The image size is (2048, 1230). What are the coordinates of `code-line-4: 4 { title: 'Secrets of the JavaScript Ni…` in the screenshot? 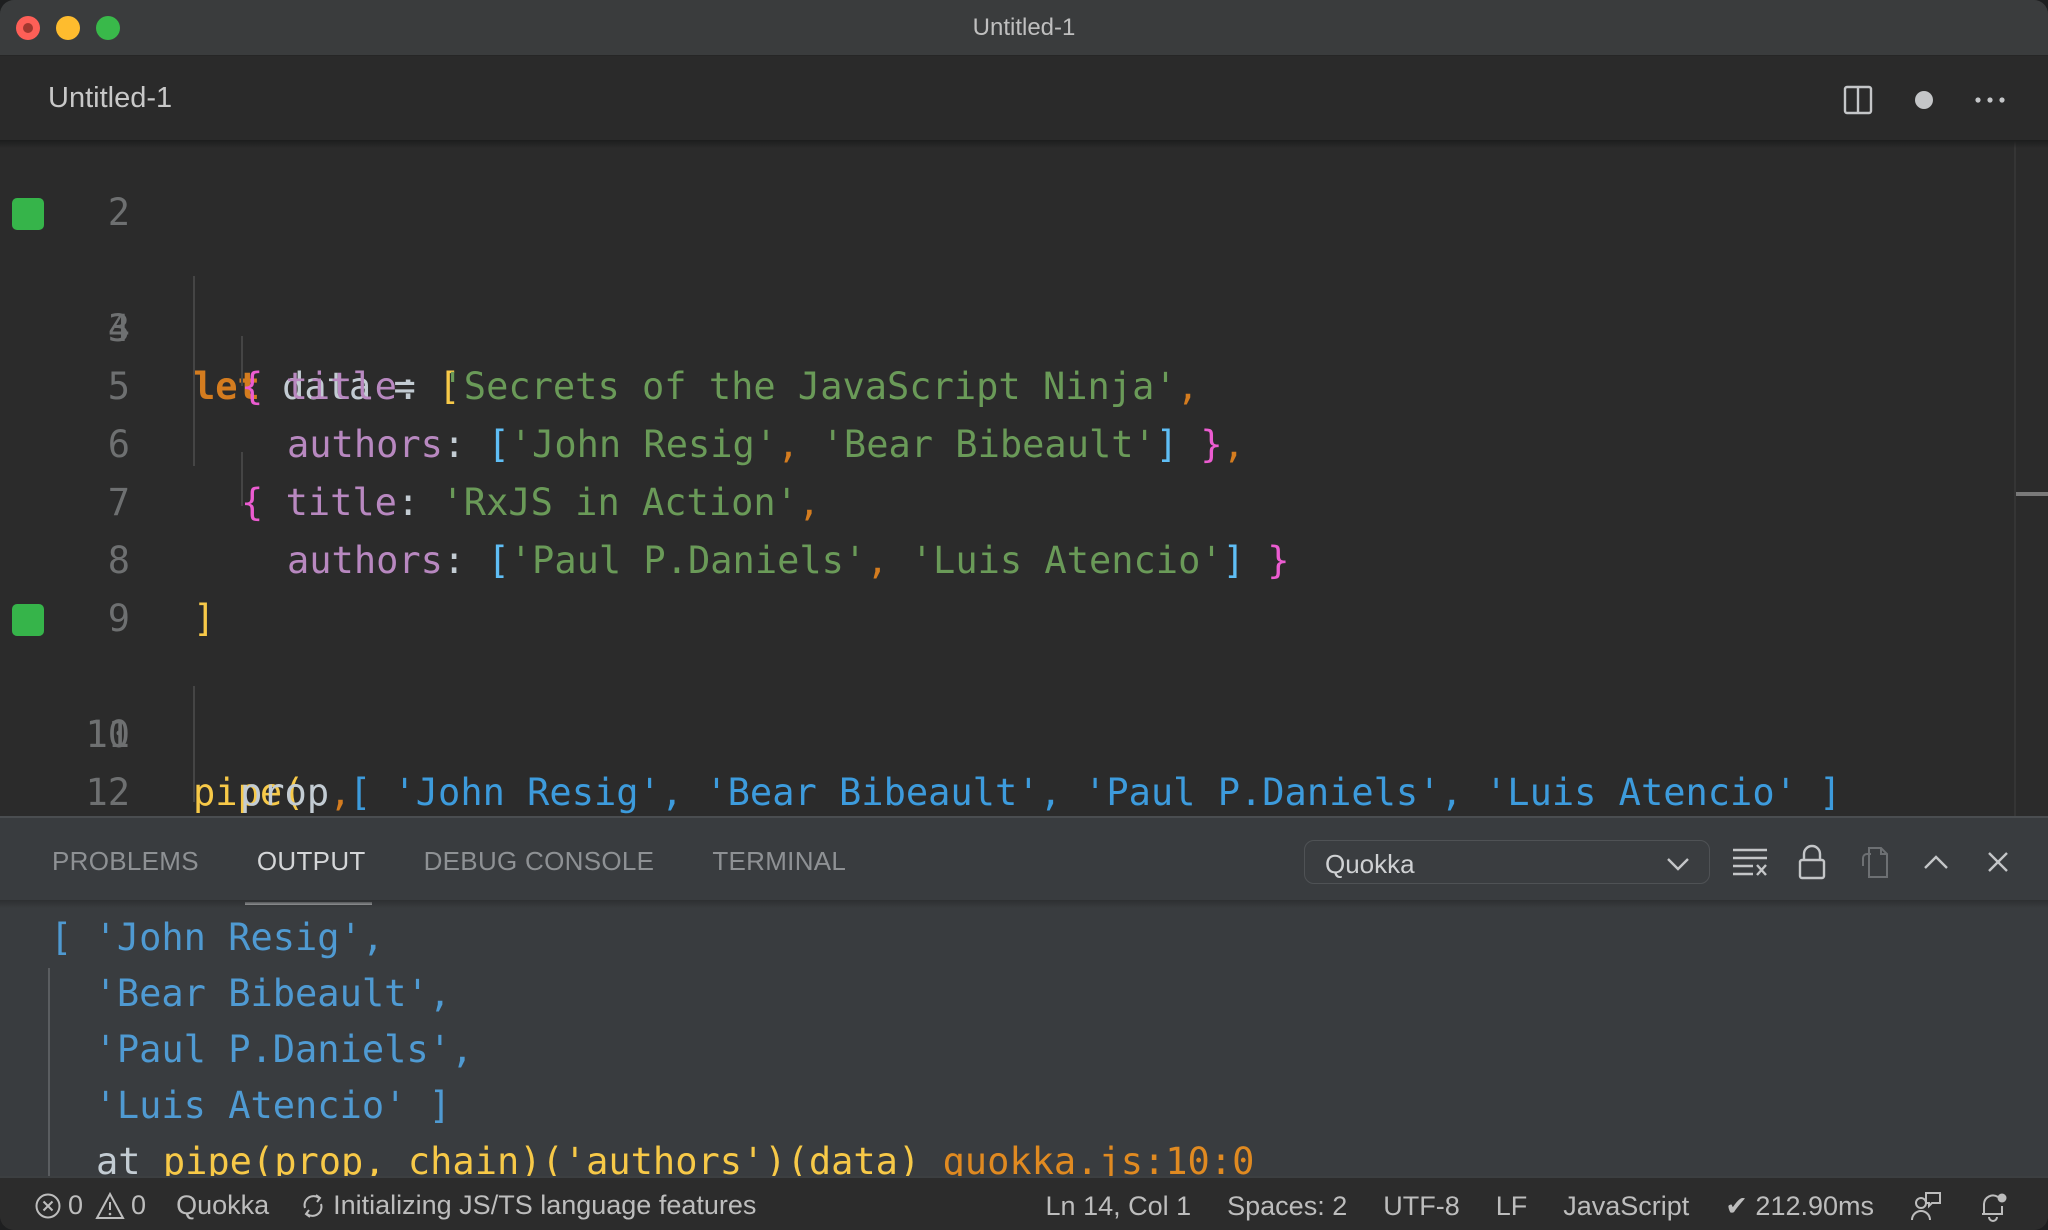 It's located at (1005, 325).